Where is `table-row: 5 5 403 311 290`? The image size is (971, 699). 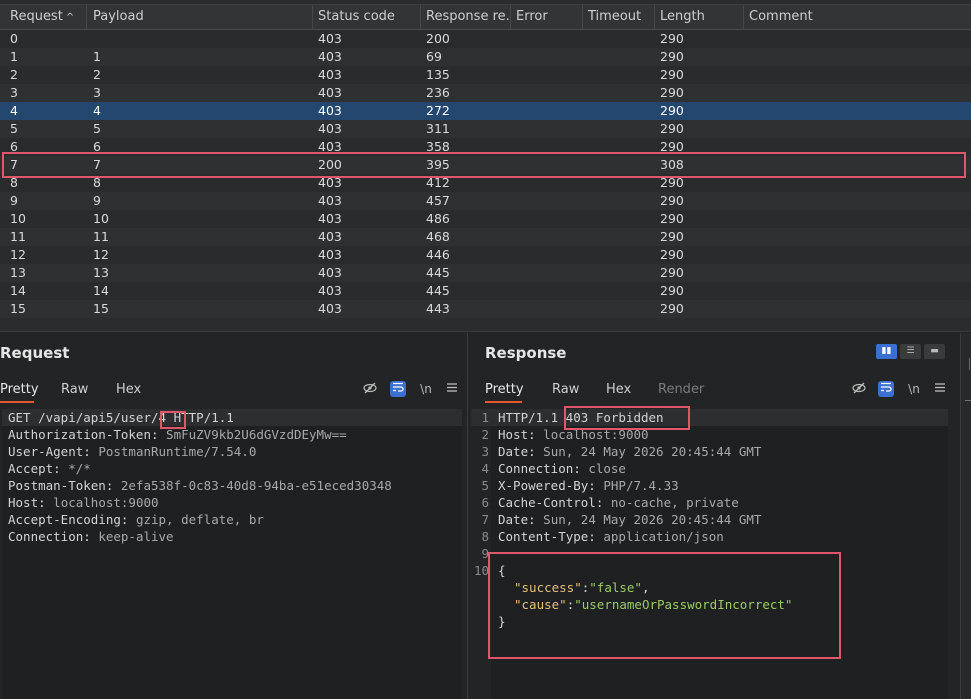
table-row: 5 5 403 311 290 is located at coordinates (485, 129).